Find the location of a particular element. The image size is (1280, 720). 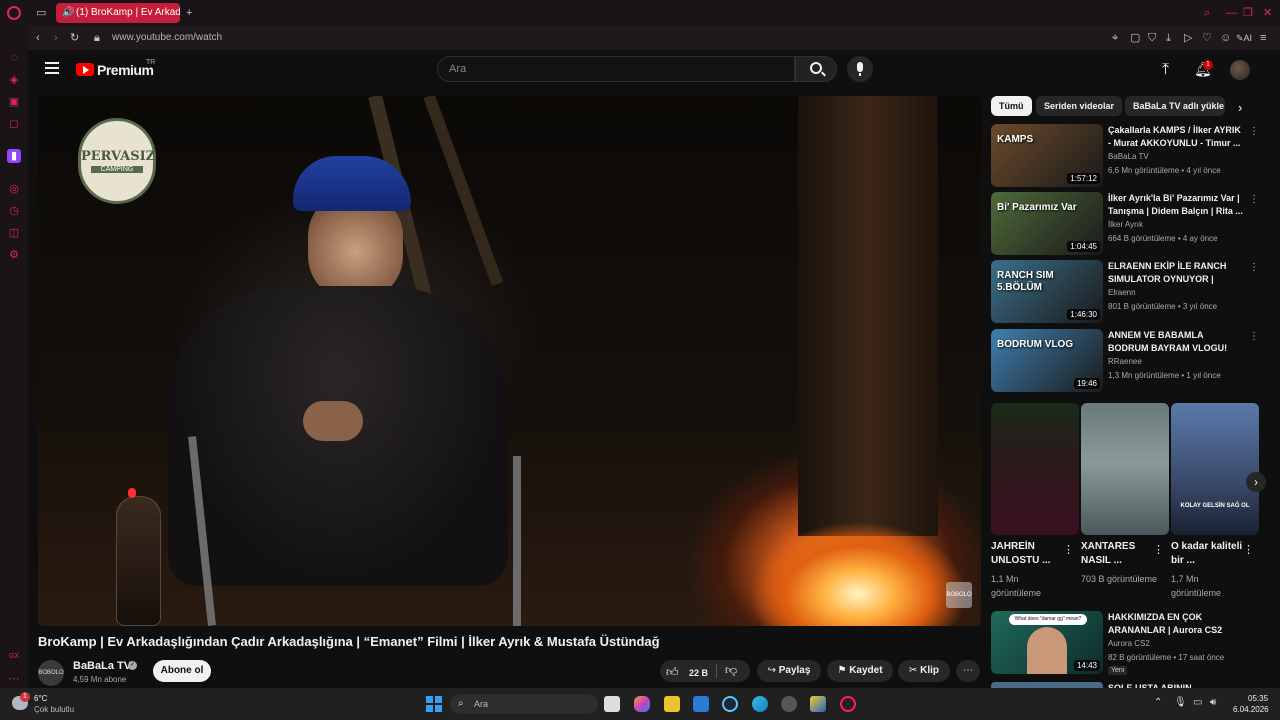

camping-logo: PERVASIZ CAMPING is located at coordinates (117, 161).